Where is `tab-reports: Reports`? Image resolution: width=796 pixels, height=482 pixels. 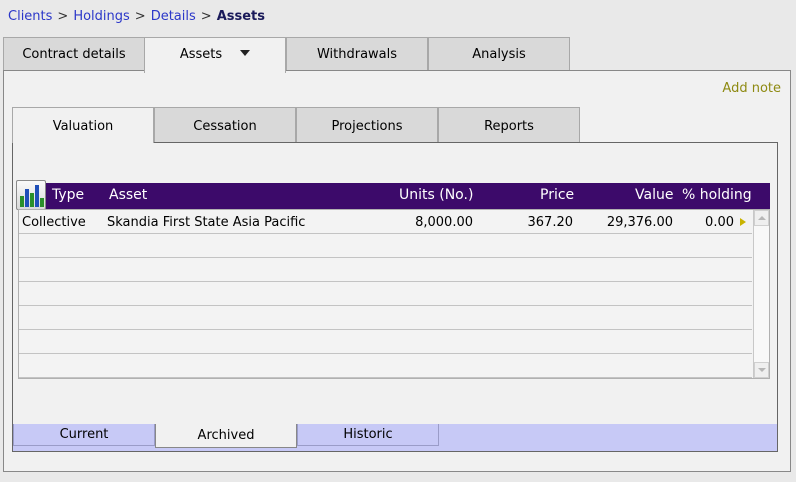 tab-reports: Reports is located at coordinates (509, 125).